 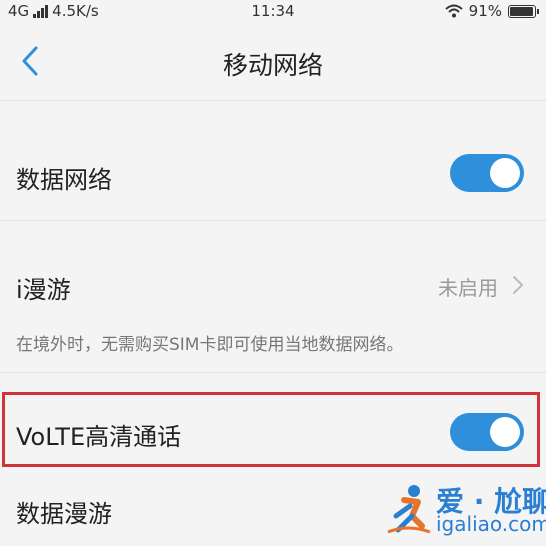 What do you see at coordinates (64, 180) in the screenshot?
I see `data-network-label: 数据网络` at bounding box center [64, 180].